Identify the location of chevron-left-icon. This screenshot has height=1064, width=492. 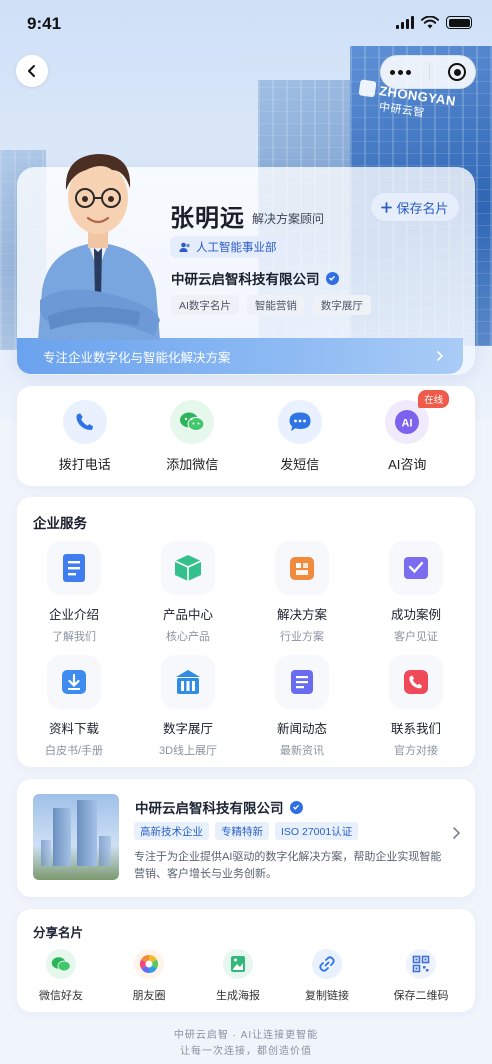
(31, 71).